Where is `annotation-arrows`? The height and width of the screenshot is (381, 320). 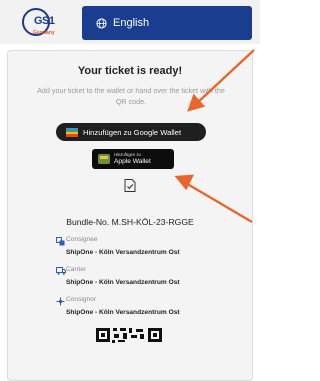 annotation-arrows is located at coordinates (214, 136).